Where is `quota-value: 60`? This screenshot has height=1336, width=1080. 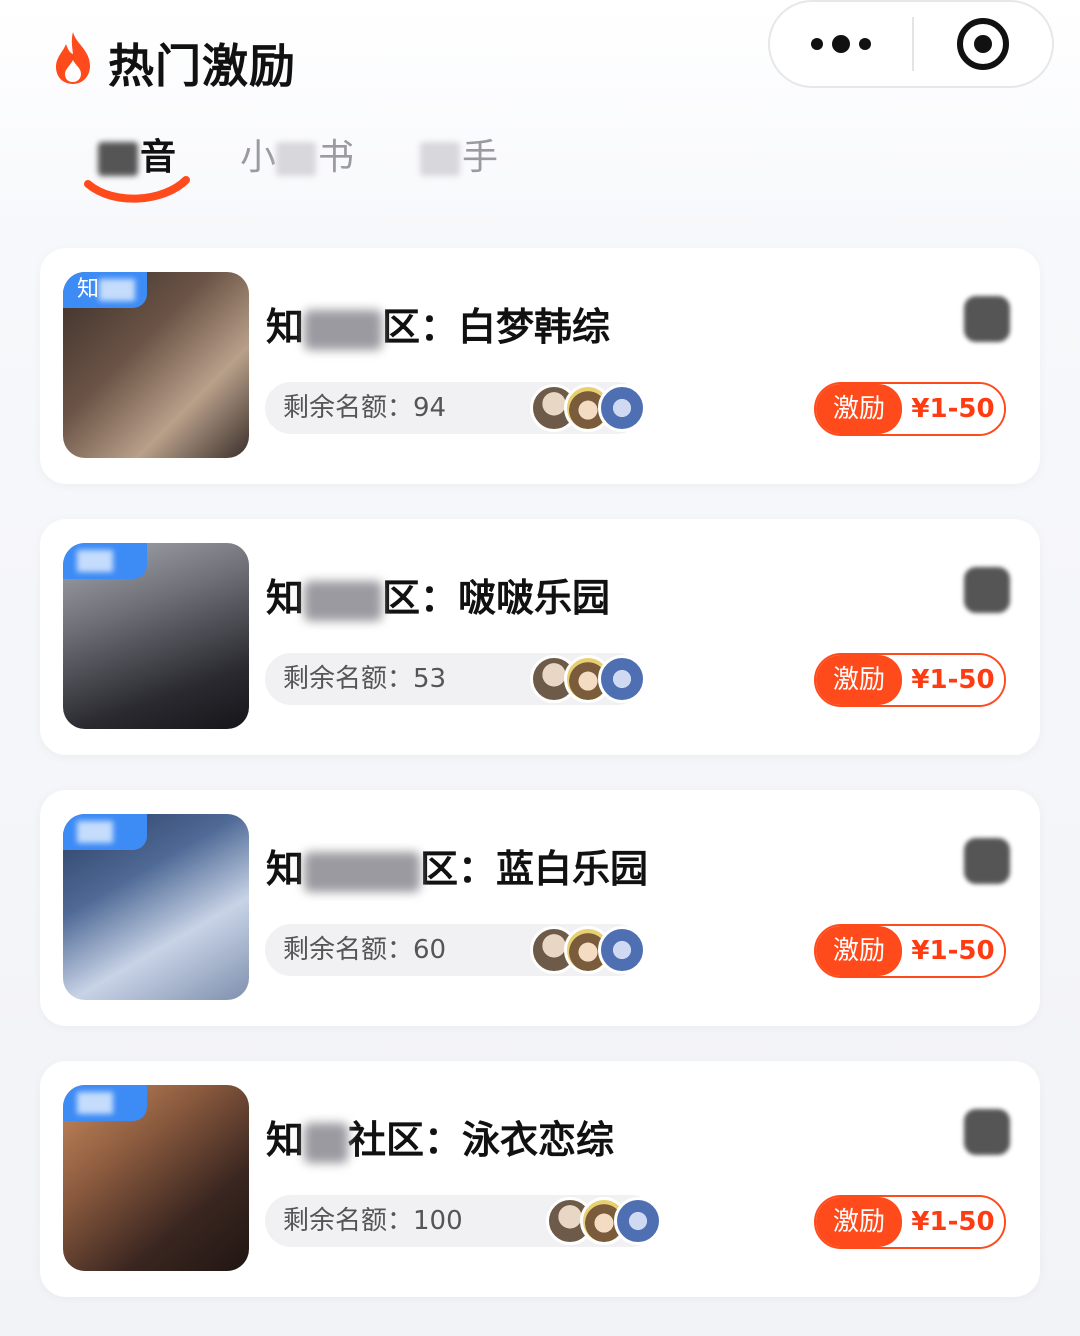
quota-value: 60 is located at coordinates (430, 950).